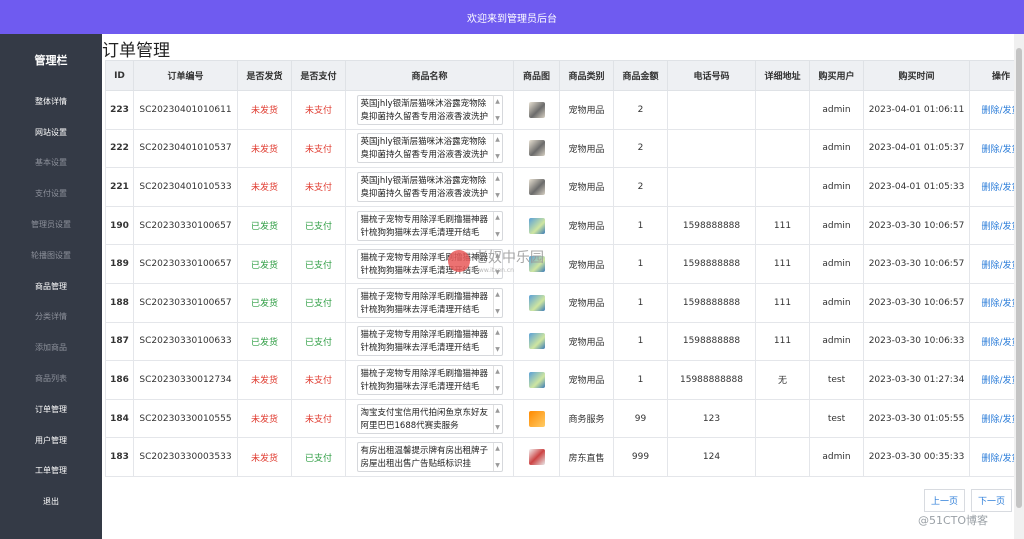 The image size is (1024, 539). What do you see at coordinates (992, 500) in the screenshot?
I see `next-page-button: 下一页` at bounding box center [992, 500].